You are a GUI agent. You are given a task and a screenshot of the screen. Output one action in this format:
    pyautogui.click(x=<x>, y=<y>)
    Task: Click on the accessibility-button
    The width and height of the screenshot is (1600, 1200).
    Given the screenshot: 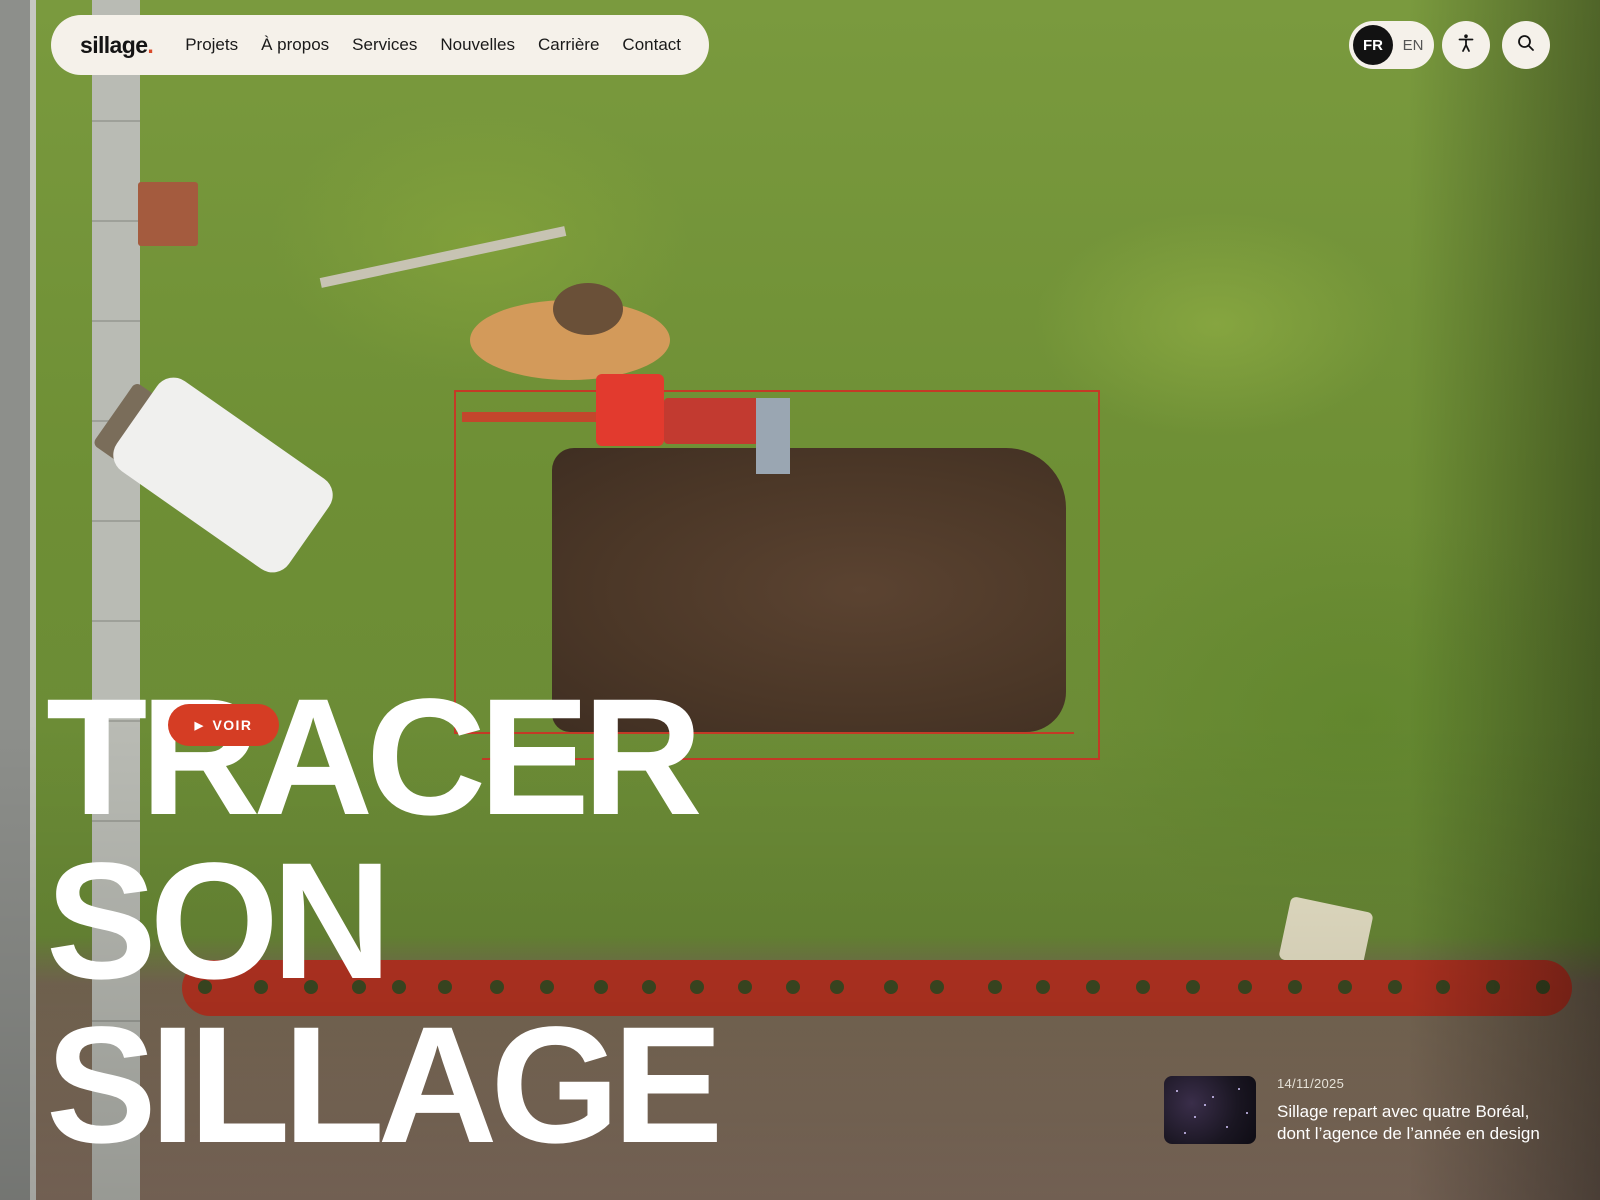 What is the action you would take?
    pyautogui.click(x=1466, y=45)
    